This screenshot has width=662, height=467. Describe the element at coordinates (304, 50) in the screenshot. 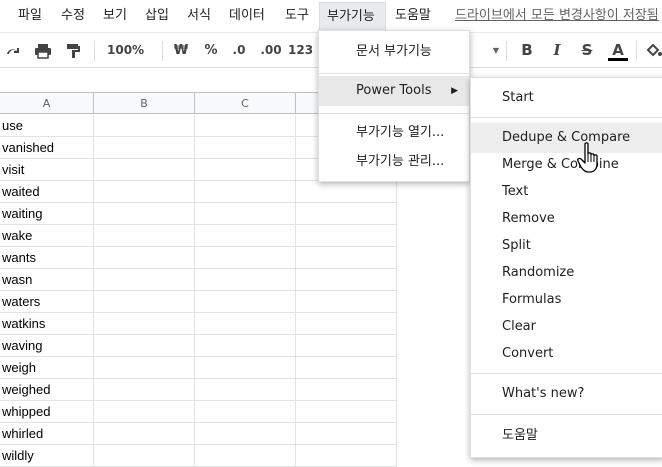

I see `number-format-select: 123` at that location.